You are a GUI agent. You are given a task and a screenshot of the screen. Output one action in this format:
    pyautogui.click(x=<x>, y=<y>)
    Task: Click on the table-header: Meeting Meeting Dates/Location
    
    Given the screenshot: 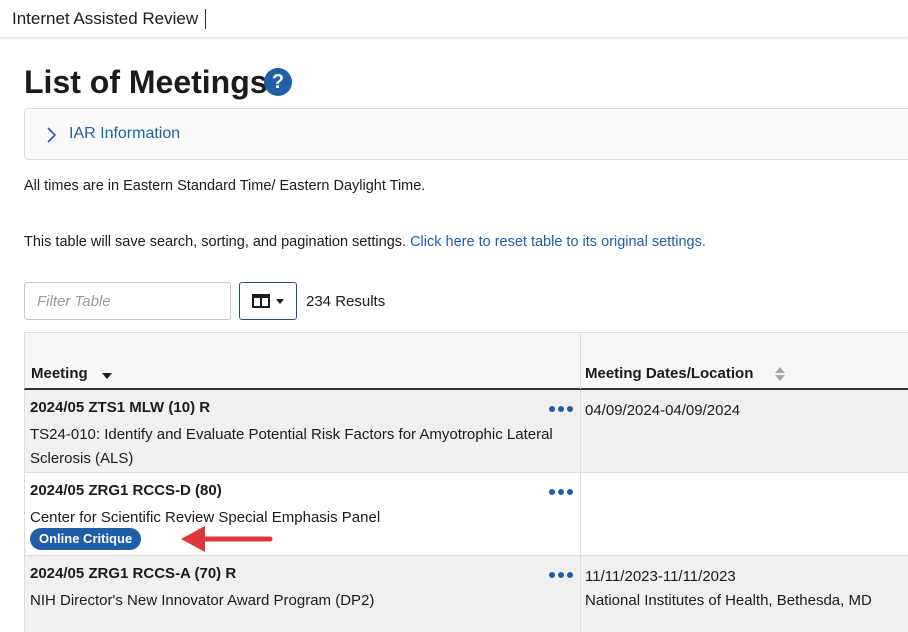 What is the action you would take?
    pyautogui.click(x=466, y=361)
    